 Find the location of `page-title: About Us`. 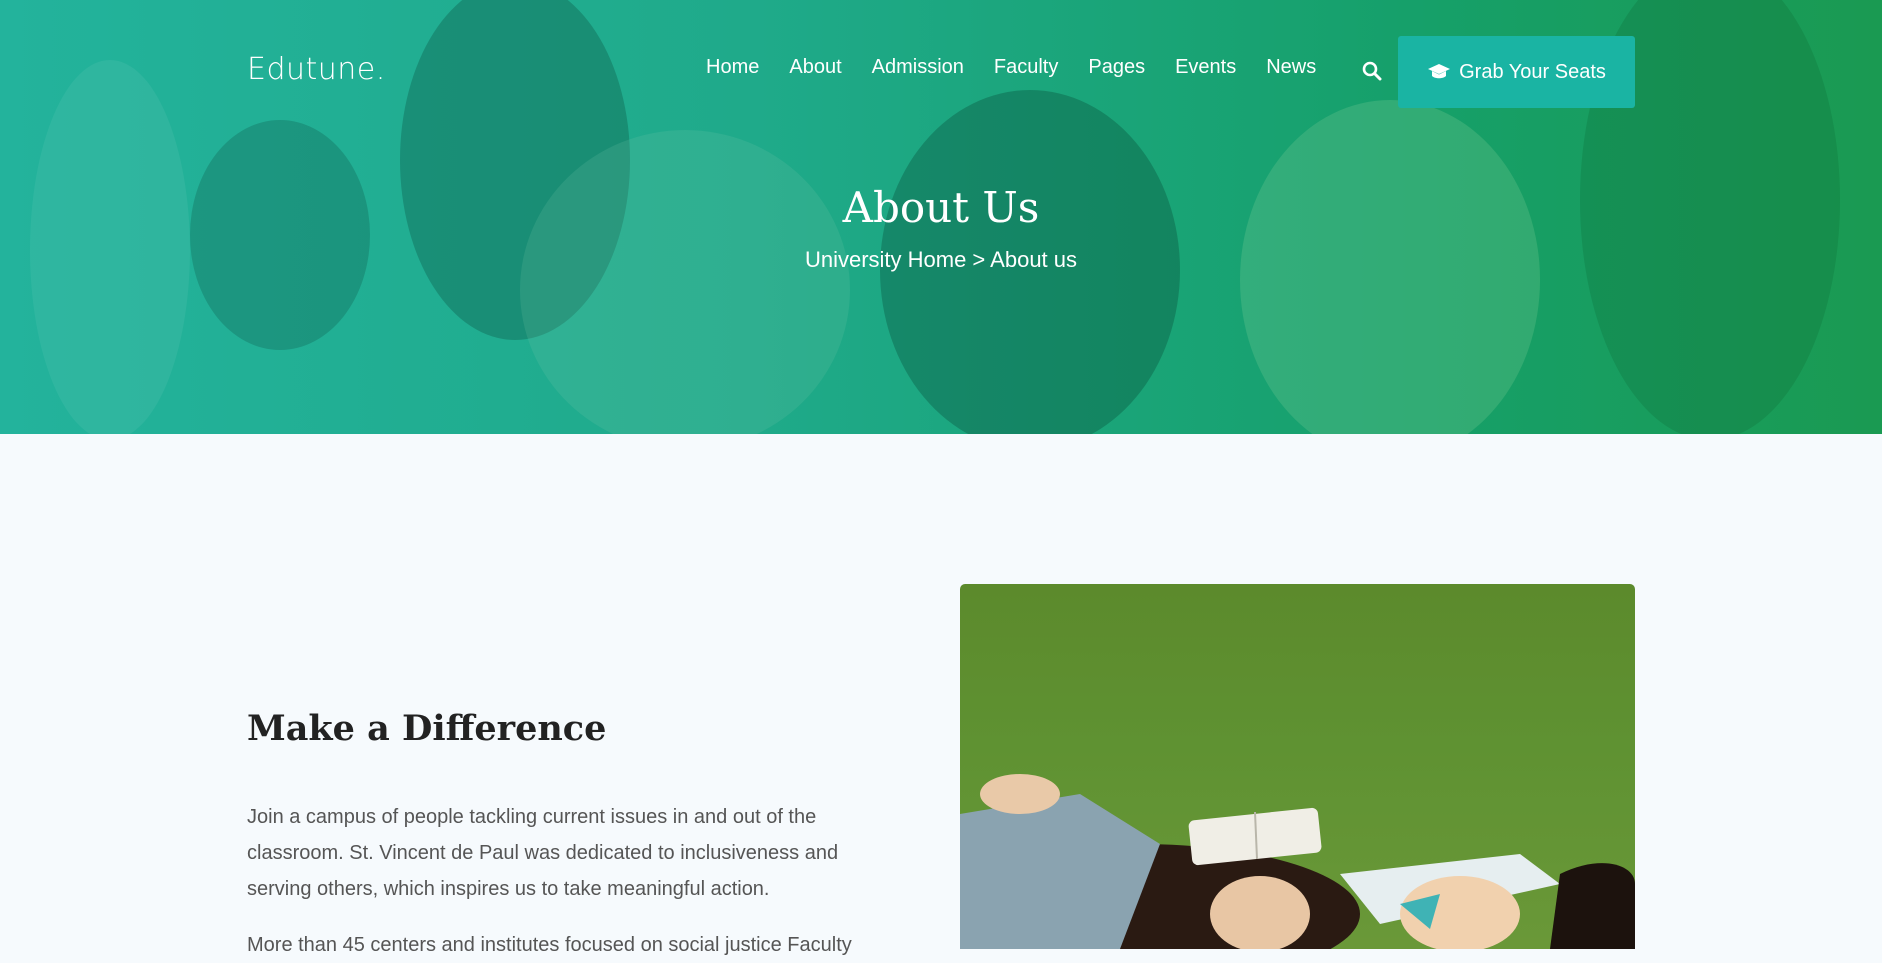

page-title: About Us is located at coordinates (941, 207).